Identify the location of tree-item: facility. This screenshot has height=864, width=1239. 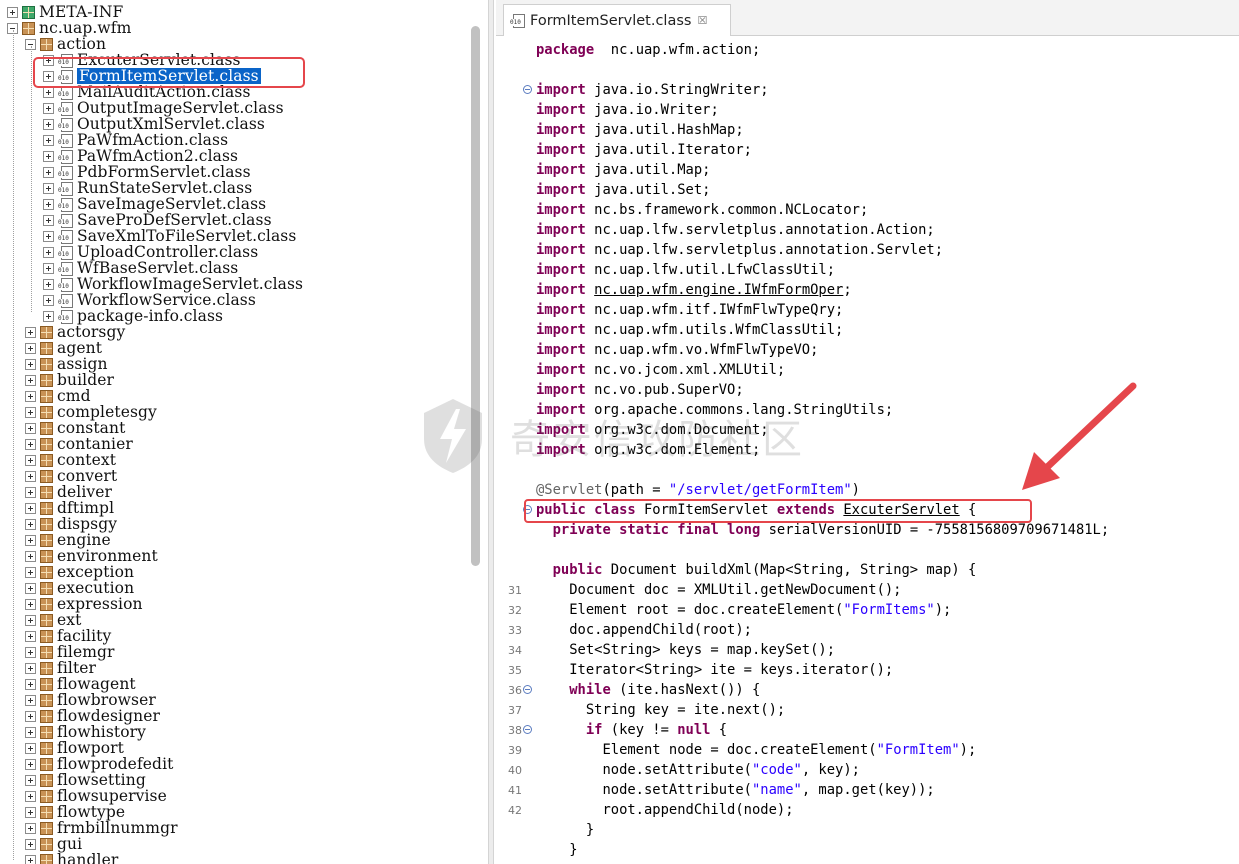
(68, 636).